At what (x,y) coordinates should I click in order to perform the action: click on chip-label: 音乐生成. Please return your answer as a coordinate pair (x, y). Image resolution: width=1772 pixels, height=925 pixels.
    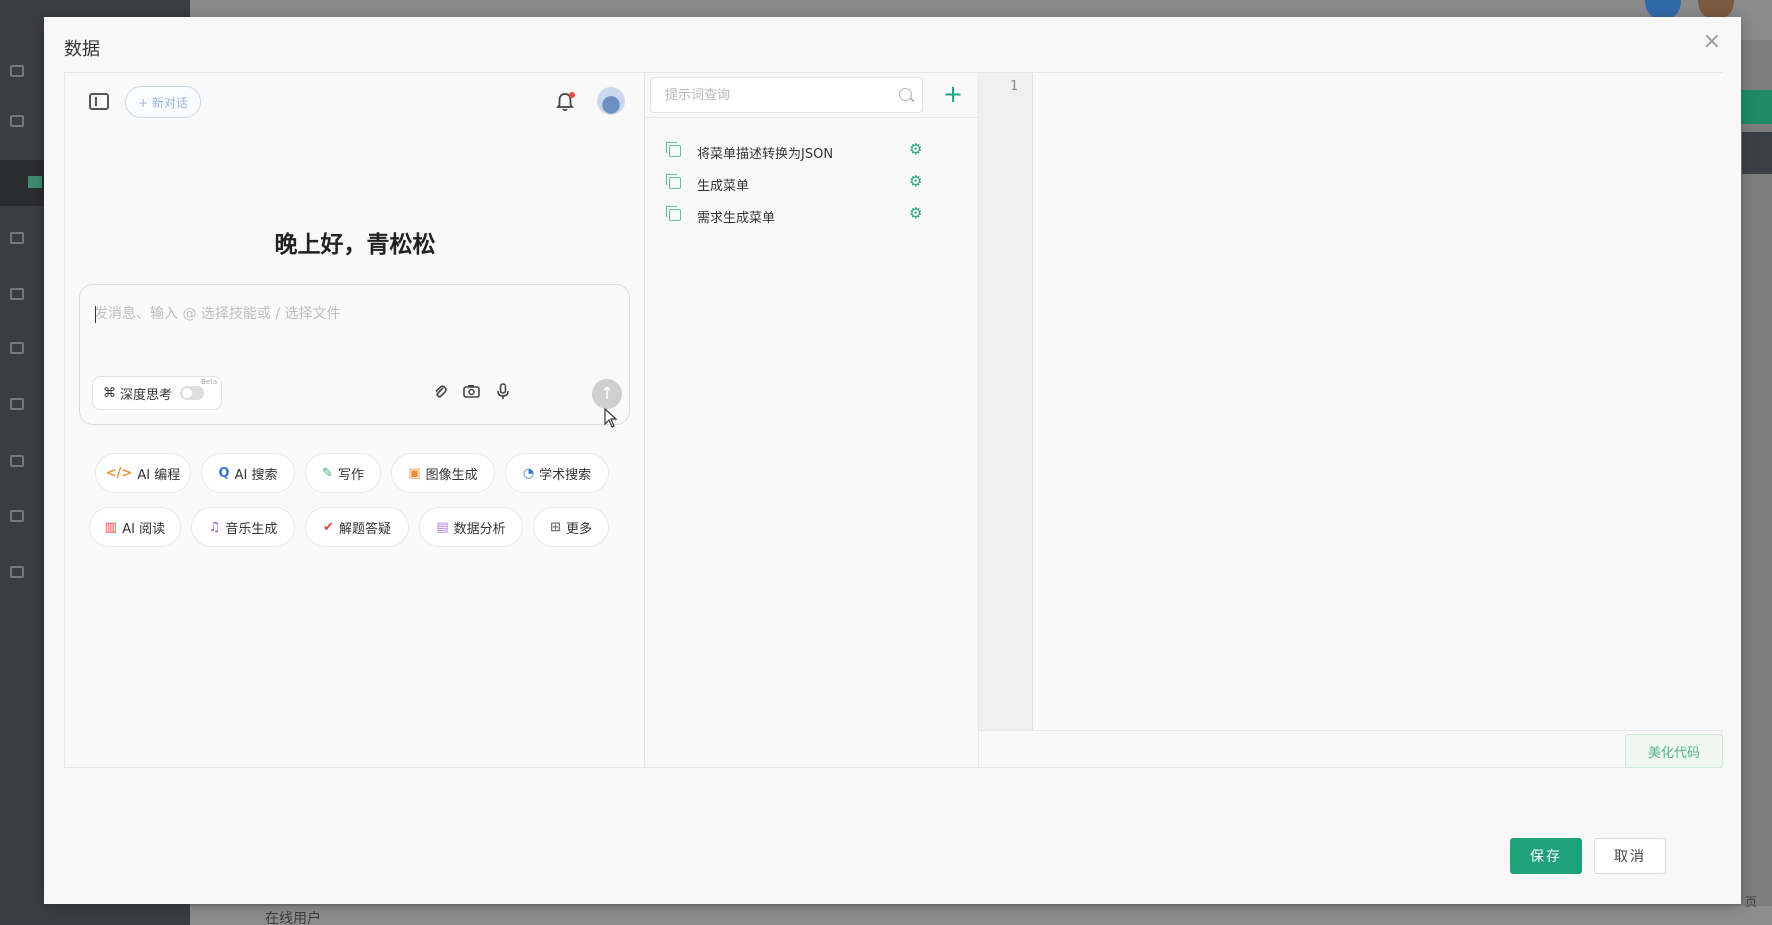
    Looking at the image, I should click on (251, 529).